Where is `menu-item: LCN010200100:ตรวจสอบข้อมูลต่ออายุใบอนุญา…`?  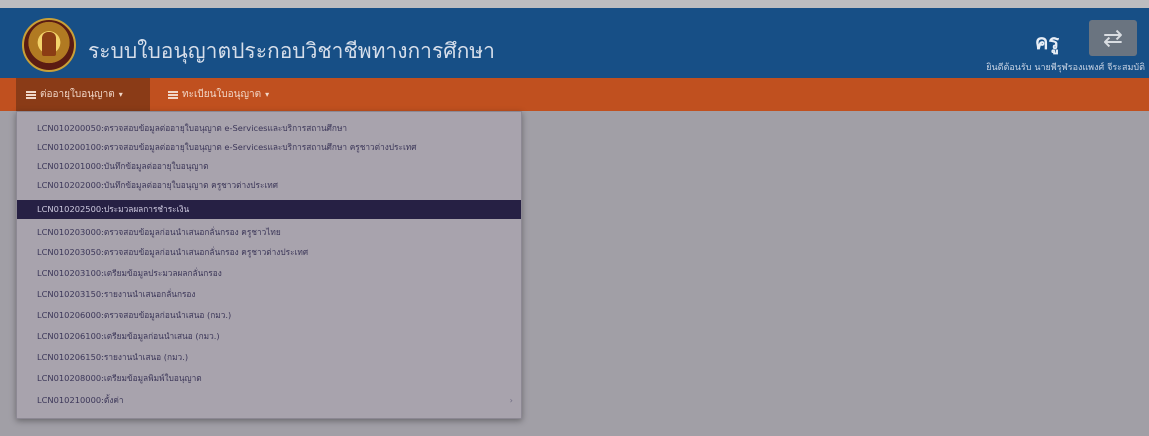 menu-item: LCN010200100:ตรวจสอบข้อมูลต่ออายุใบอนุญา… is located at coordinates (269, 147).